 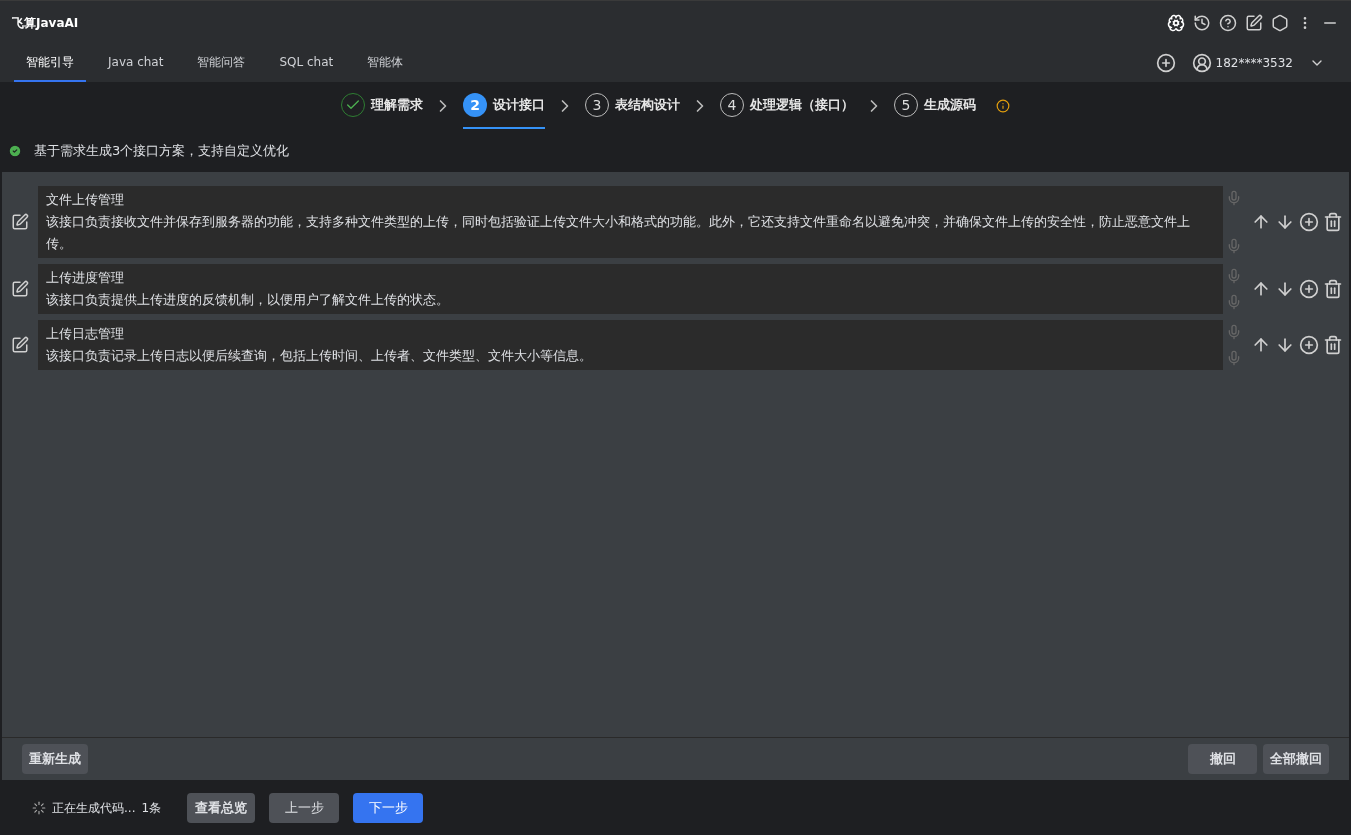 What do you see at coordinates (475, 105) in the screenshot?
I see `step-number: 2` at bounding box center [475, 105].